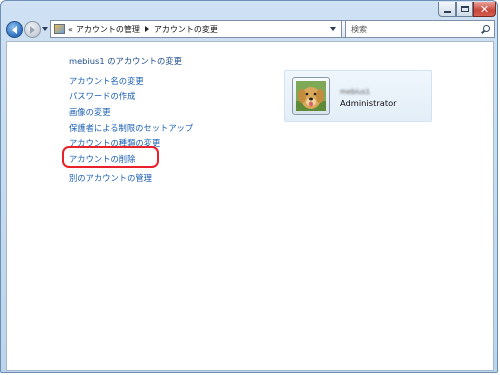 The image size is (500, 375). I want to click on maximize-button, so click(464, 9).